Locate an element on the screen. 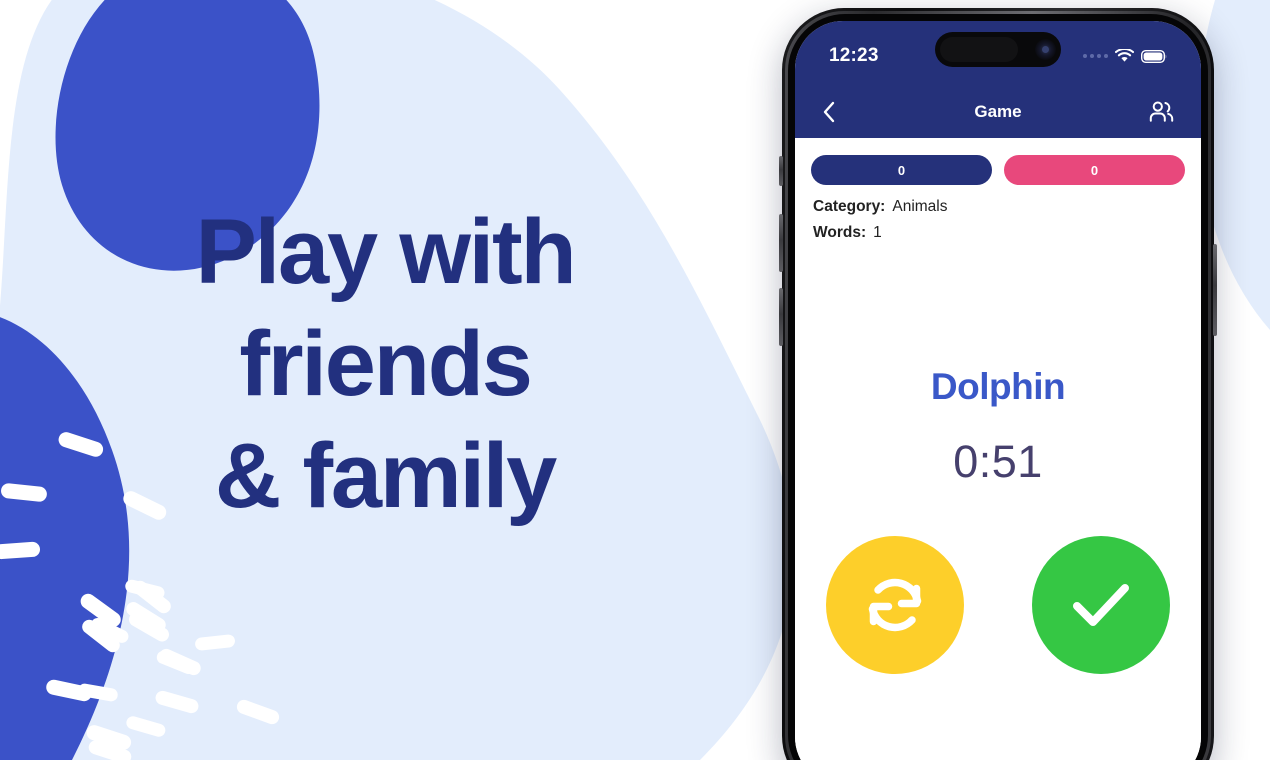 The image size is (1270, 760). skip-word-button is located at coordinates (895, 605).